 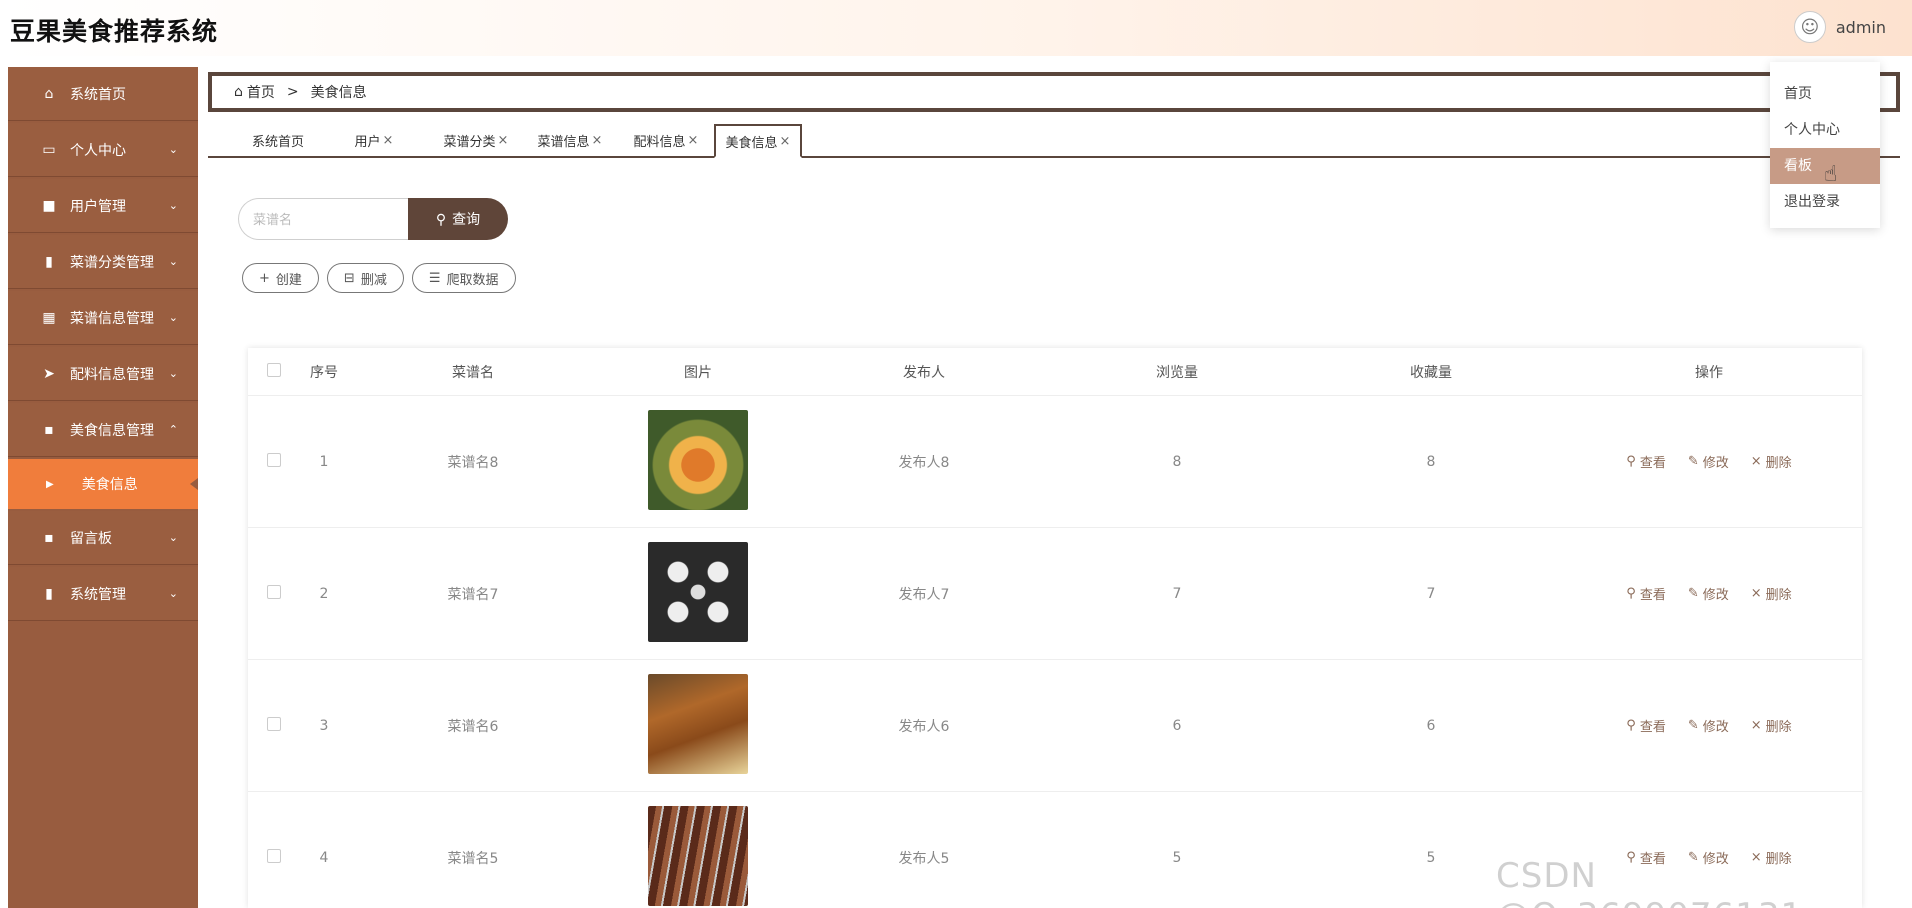 What do you see at coordinates (1825, 130) in the screenshot?
I see `dropdown-item-personal-center: 个人中心` at bounding box center [1825, 130].